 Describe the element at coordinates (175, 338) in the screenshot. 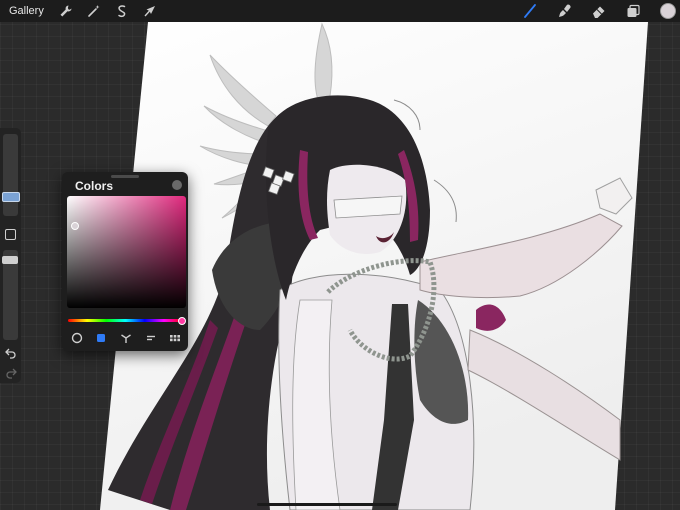

I see `palettes-icon` at that location.